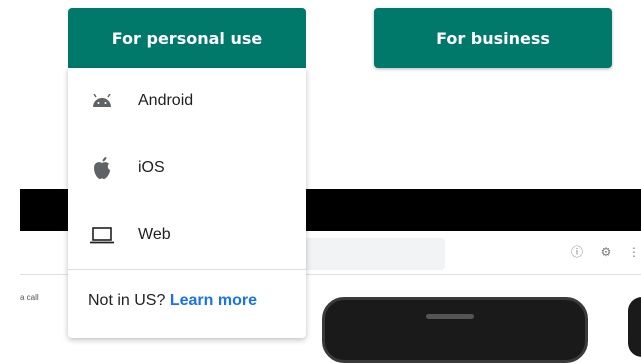 This screenshot has height=363, width=641. I want to click on phone-notch, so click(450, 316).